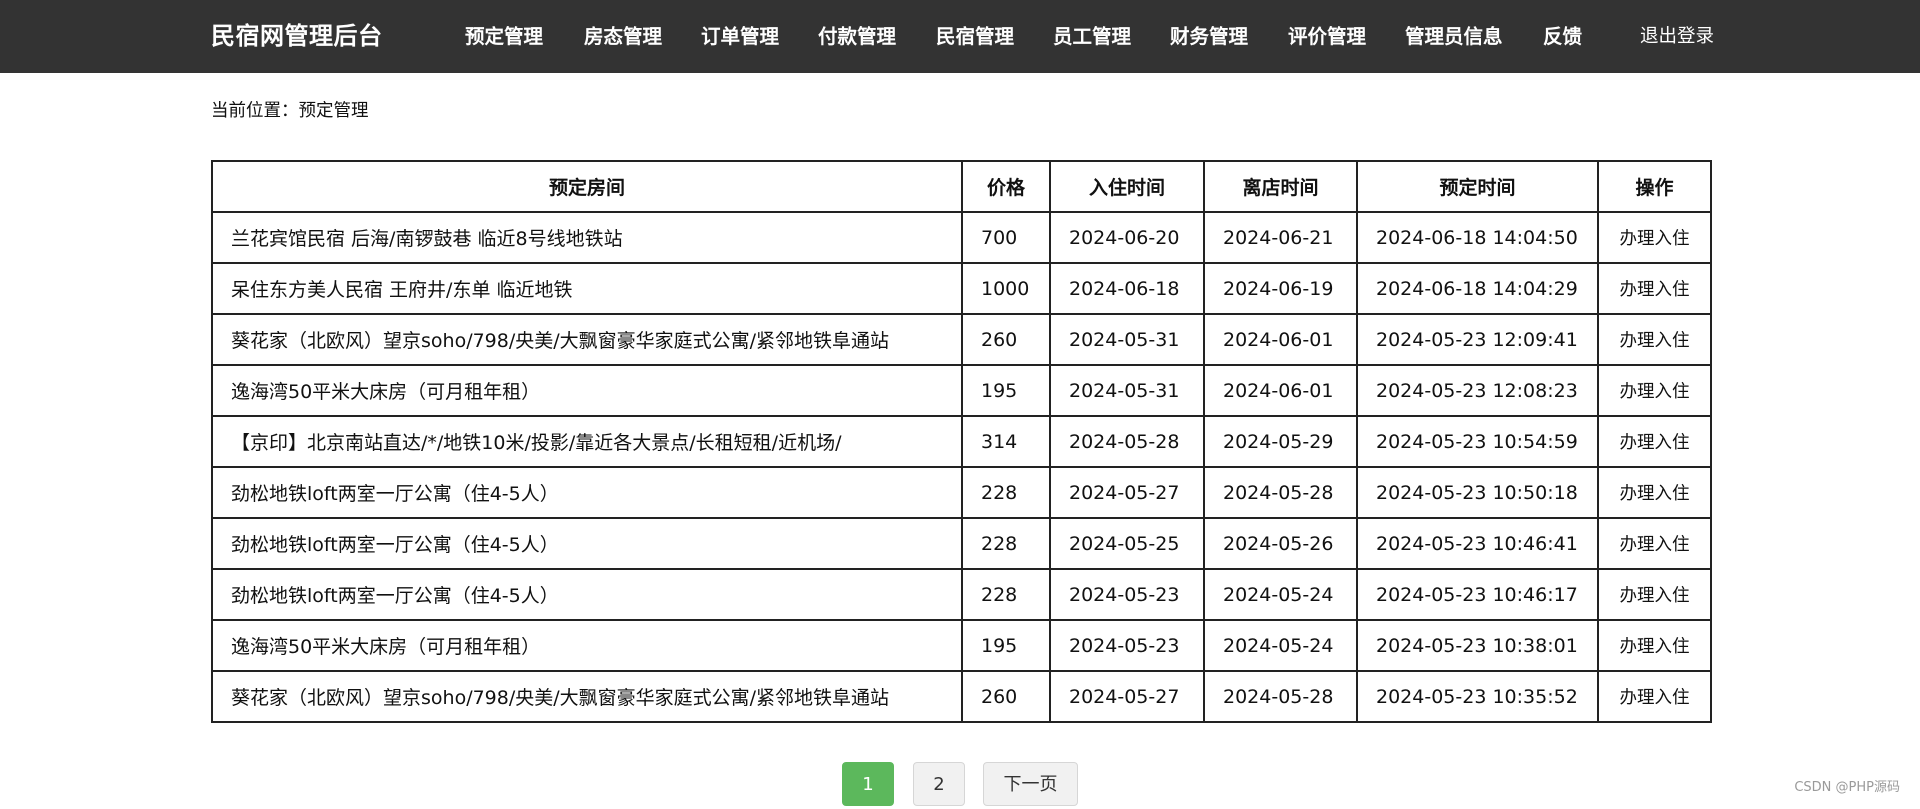 The width and height of the screenshot is (1920, 809). Describe the element at coordinates (1127, 288) in the screenshot. I see `cell-checkin: 2024-06-18` at that location.